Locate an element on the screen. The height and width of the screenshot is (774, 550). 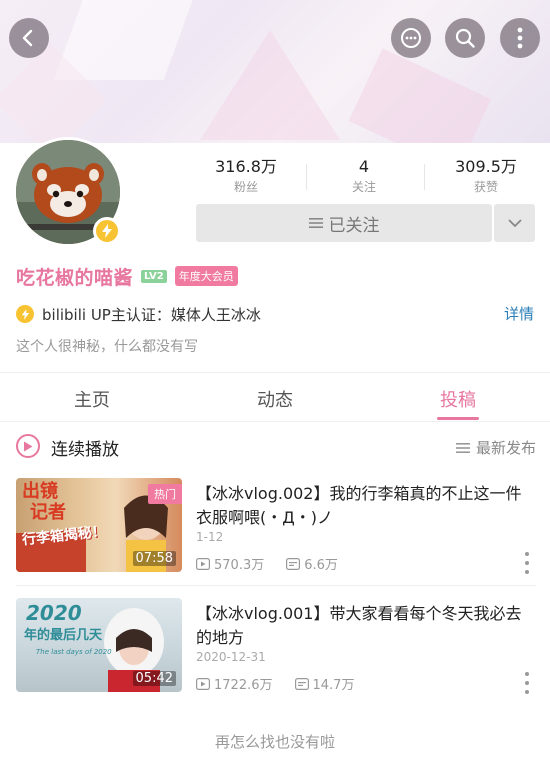
views-stat: 1722.6万 is located at coordinates (234, 683).